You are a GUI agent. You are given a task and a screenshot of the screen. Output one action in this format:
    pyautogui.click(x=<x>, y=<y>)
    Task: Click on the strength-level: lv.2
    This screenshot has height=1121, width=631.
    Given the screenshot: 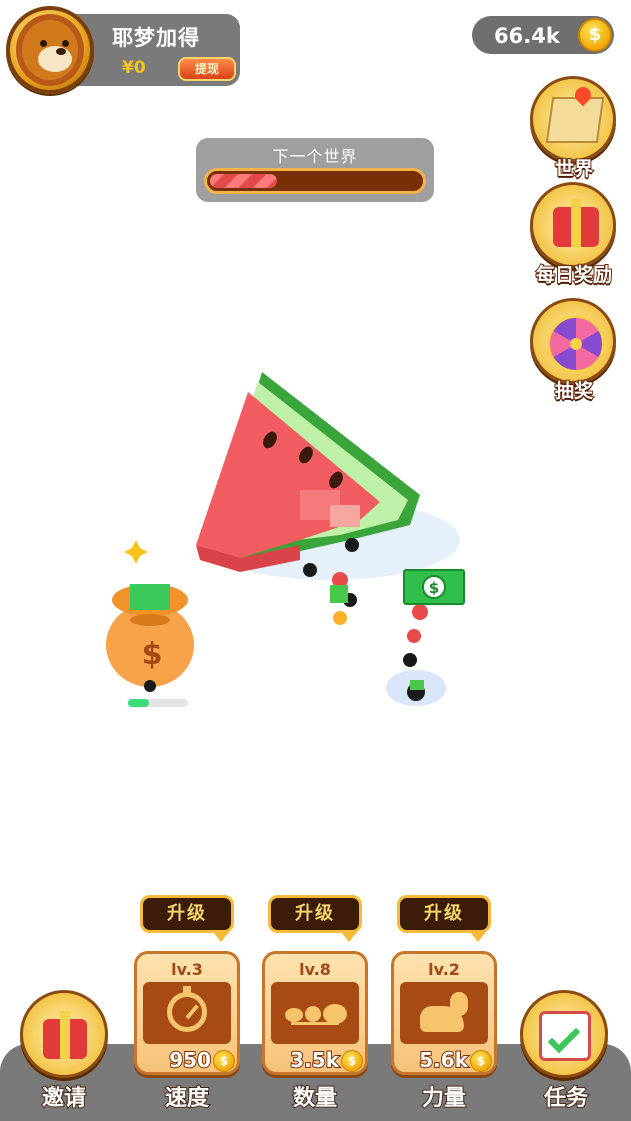 What is the action you would take?
    pyautogui.click(x=444, y=969)
    